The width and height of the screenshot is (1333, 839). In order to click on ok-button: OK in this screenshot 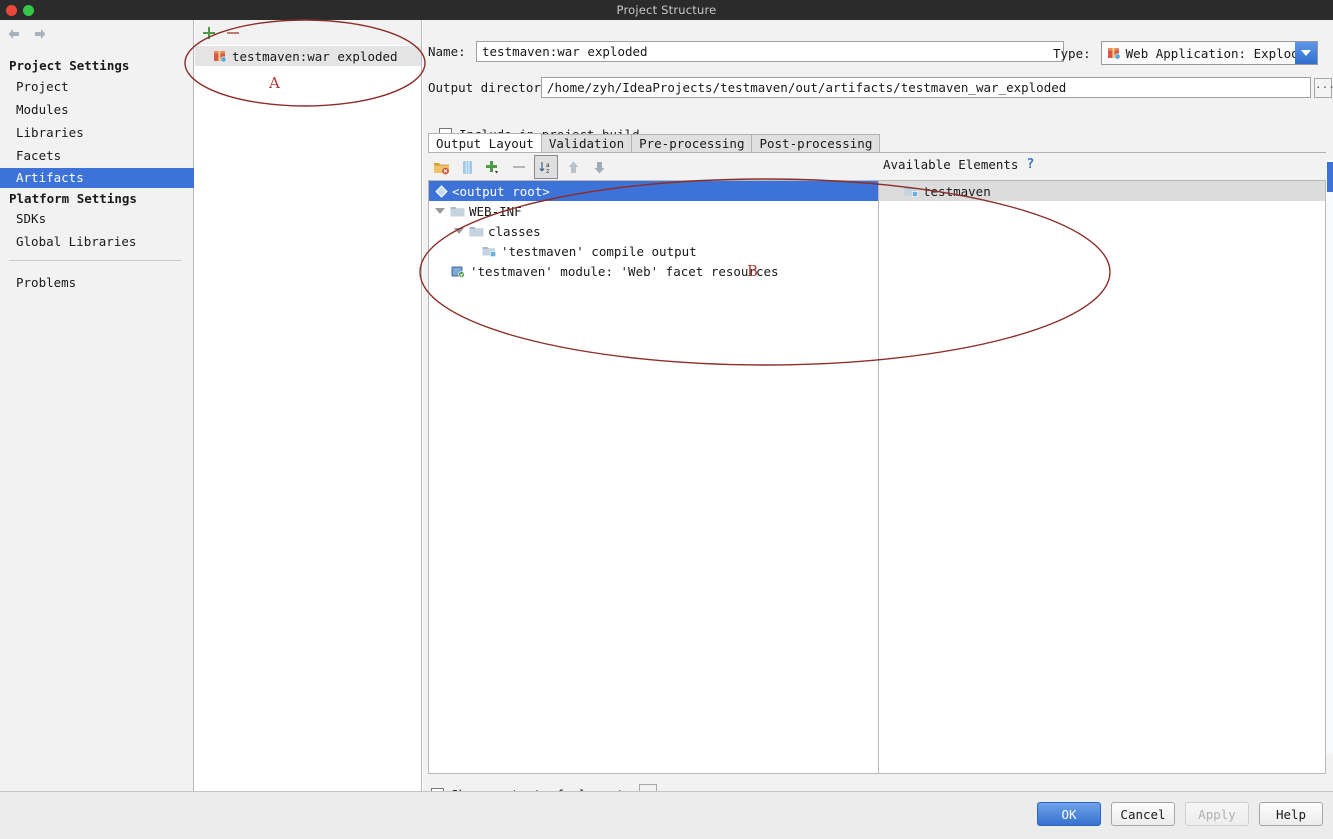, I will do `click(1069, 814)`.